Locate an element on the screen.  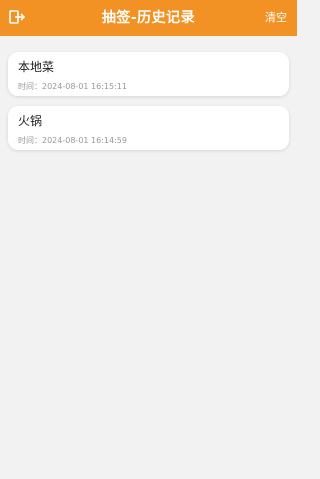
history-item-title: 本地菜 is located at coordinates (36, 67).